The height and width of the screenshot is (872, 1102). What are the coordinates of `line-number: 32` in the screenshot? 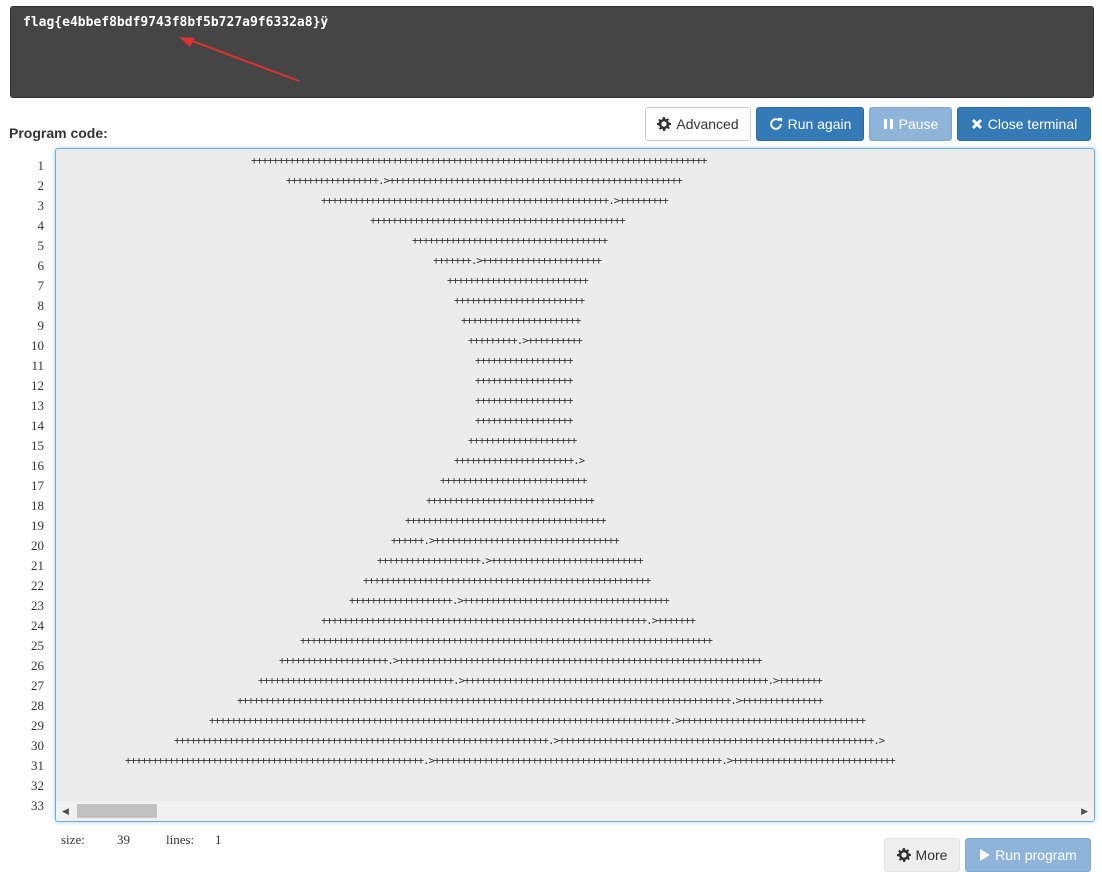 It's located at (37, 785).